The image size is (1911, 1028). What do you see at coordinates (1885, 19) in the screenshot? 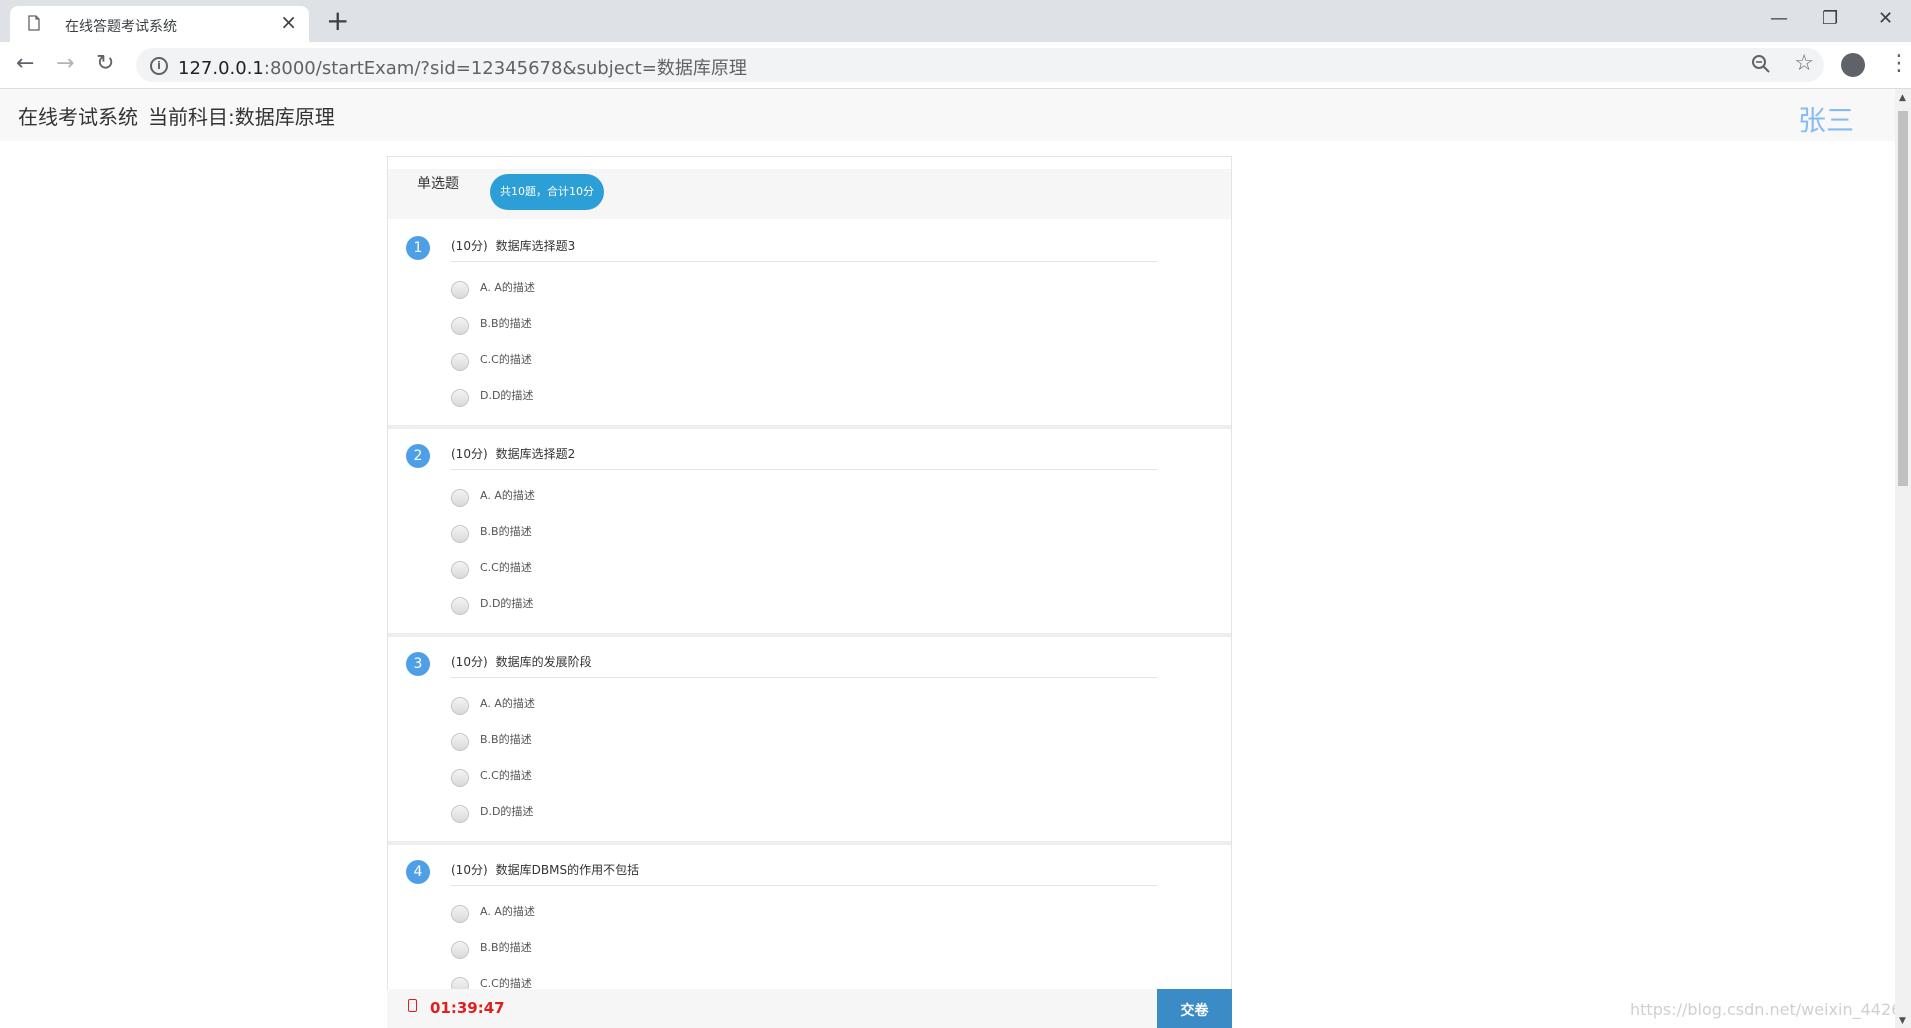
I see `window-close-icon: ✕` at bounding box center [1885, 19].